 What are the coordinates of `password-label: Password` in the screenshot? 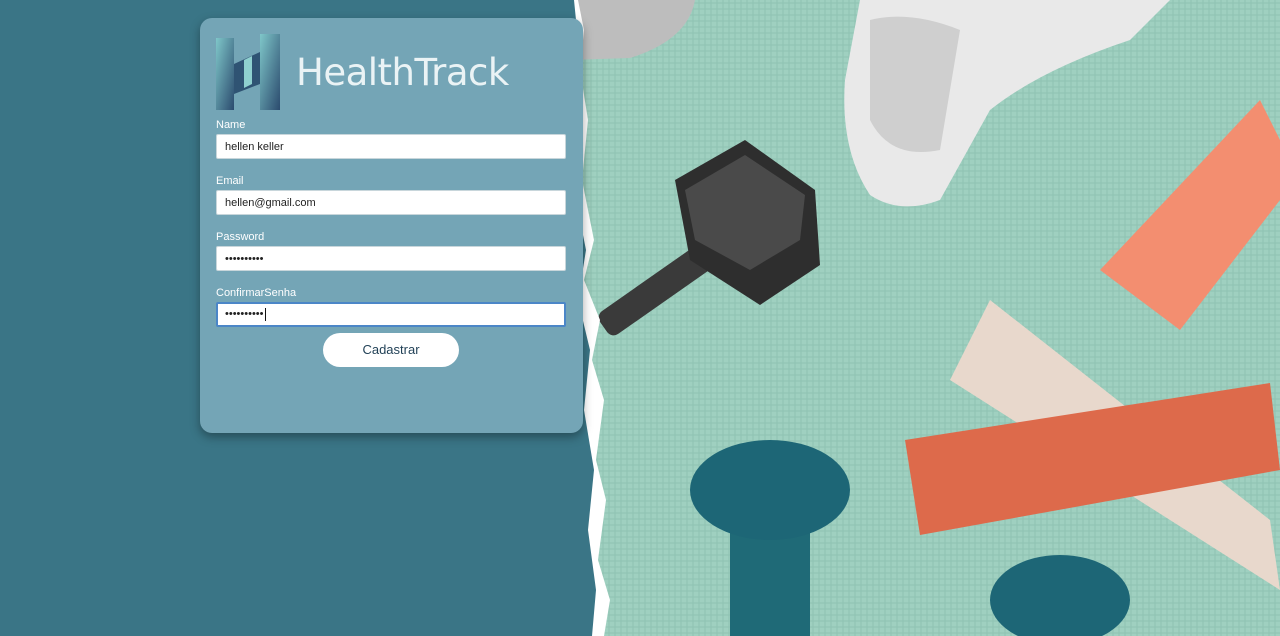 It's located at (240, 237).